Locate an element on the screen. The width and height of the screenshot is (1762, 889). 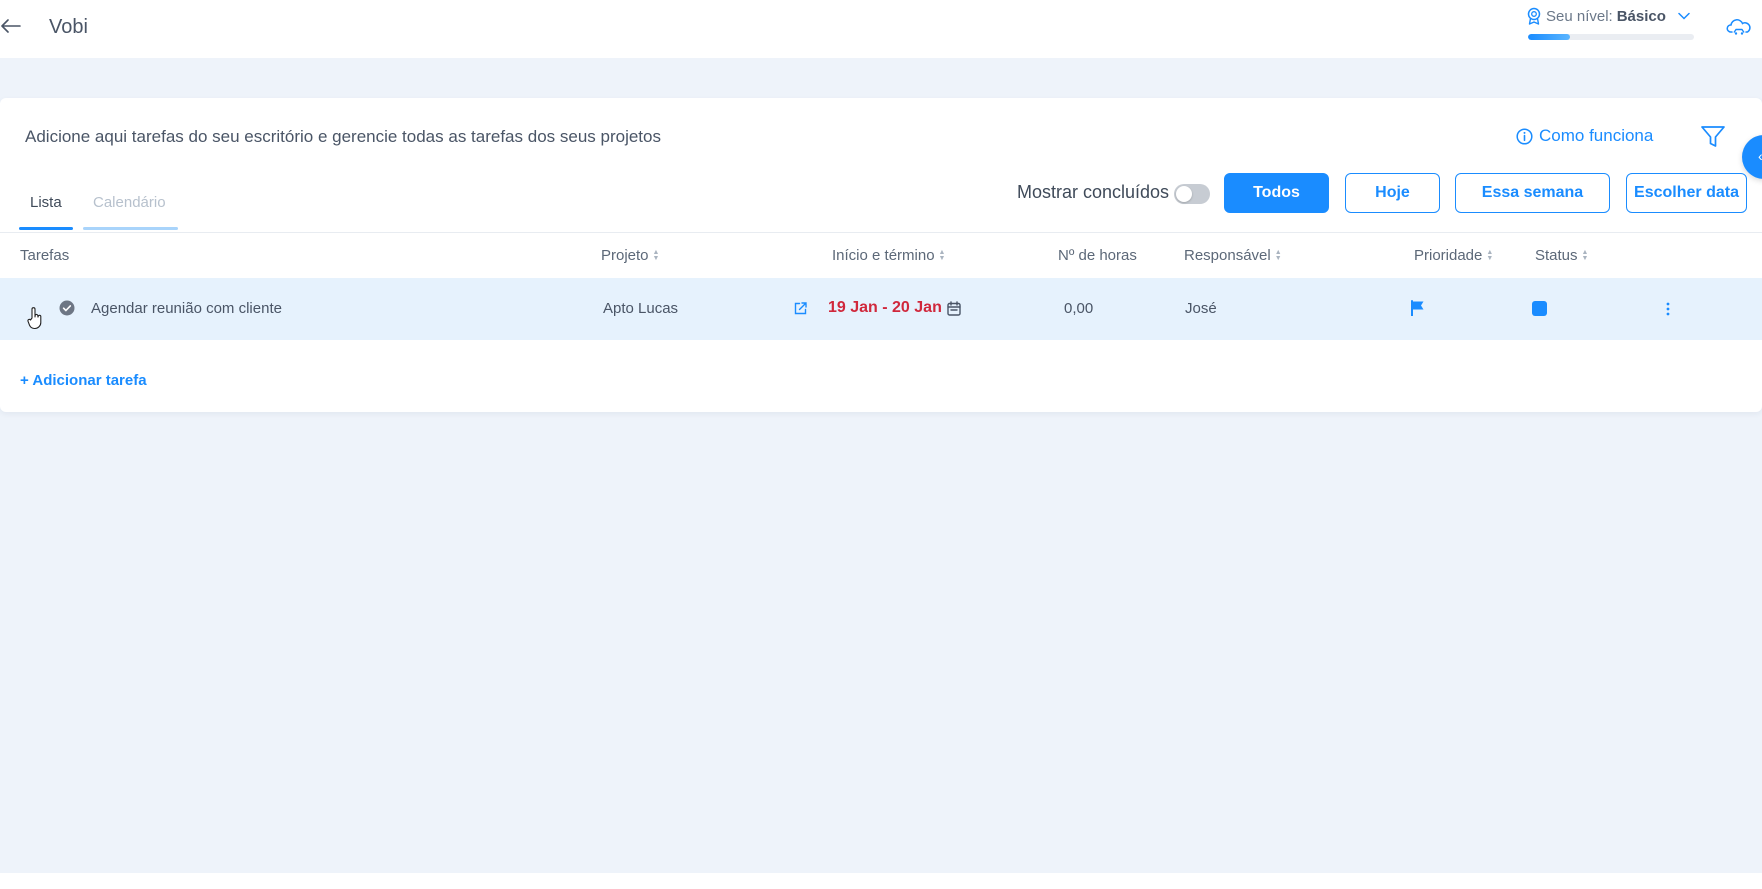
bottom-band is located at coordinates (881, 881).